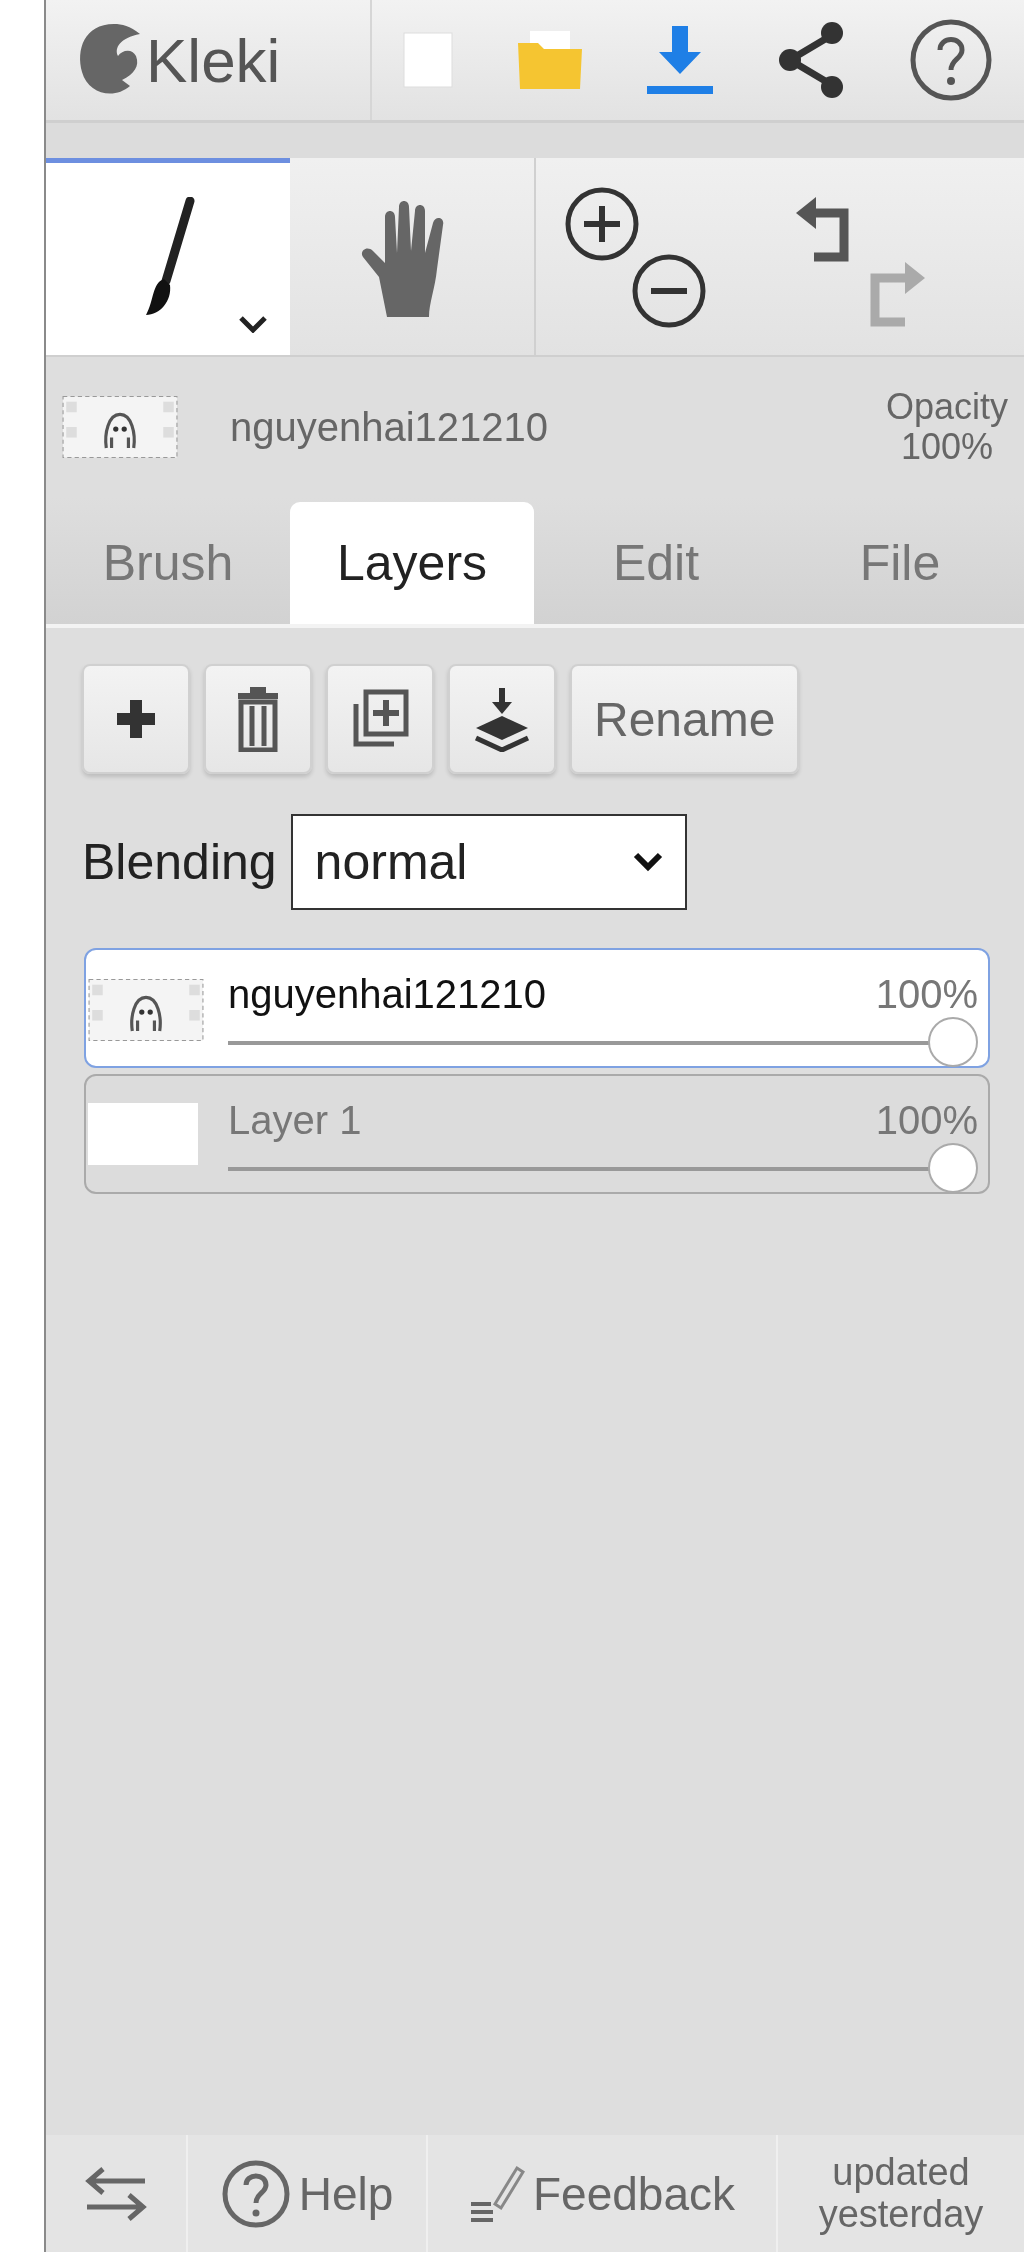  Describe the element at coordinates (946, 447) in the screenshot. I see `opacity-value: 100%` at that location.